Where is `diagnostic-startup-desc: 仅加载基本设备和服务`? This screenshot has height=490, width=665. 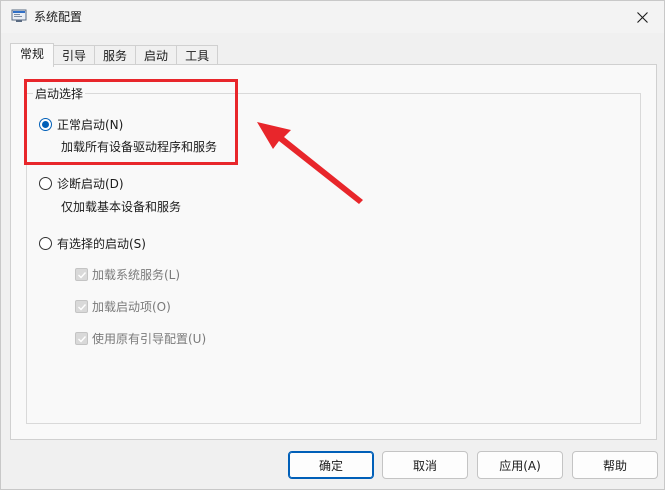 diagnostic-startup-desc: 仅加载基本设备和服务 is located at coordinates (121, 207).